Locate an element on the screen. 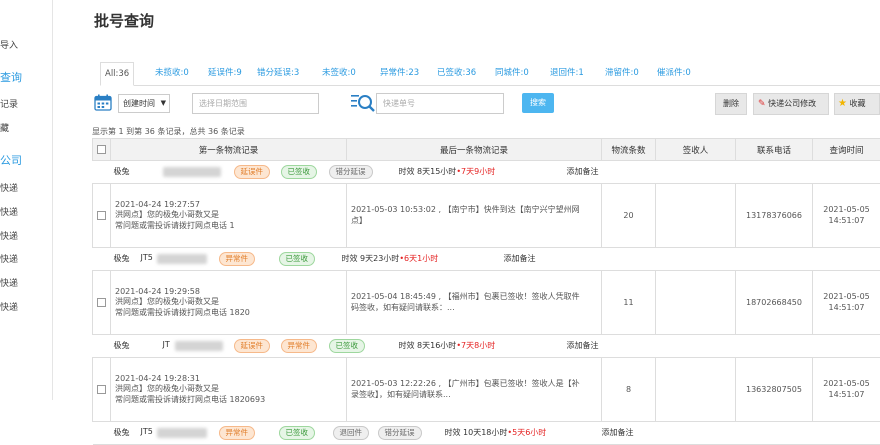  date-type-select: 创建时间 ▼ is located at coordinates (144, 103).